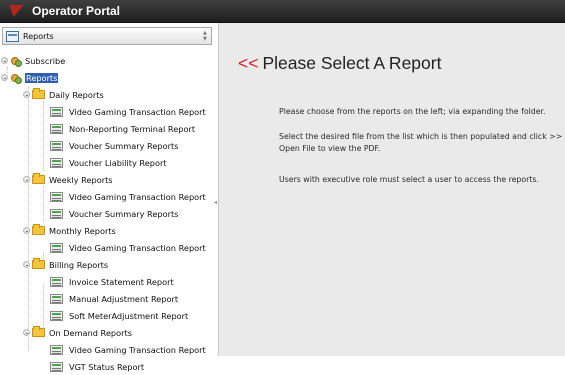 The width and height of the screenshot is (565, 375). I want to click on portal-logo-icon, so click(15, 11).